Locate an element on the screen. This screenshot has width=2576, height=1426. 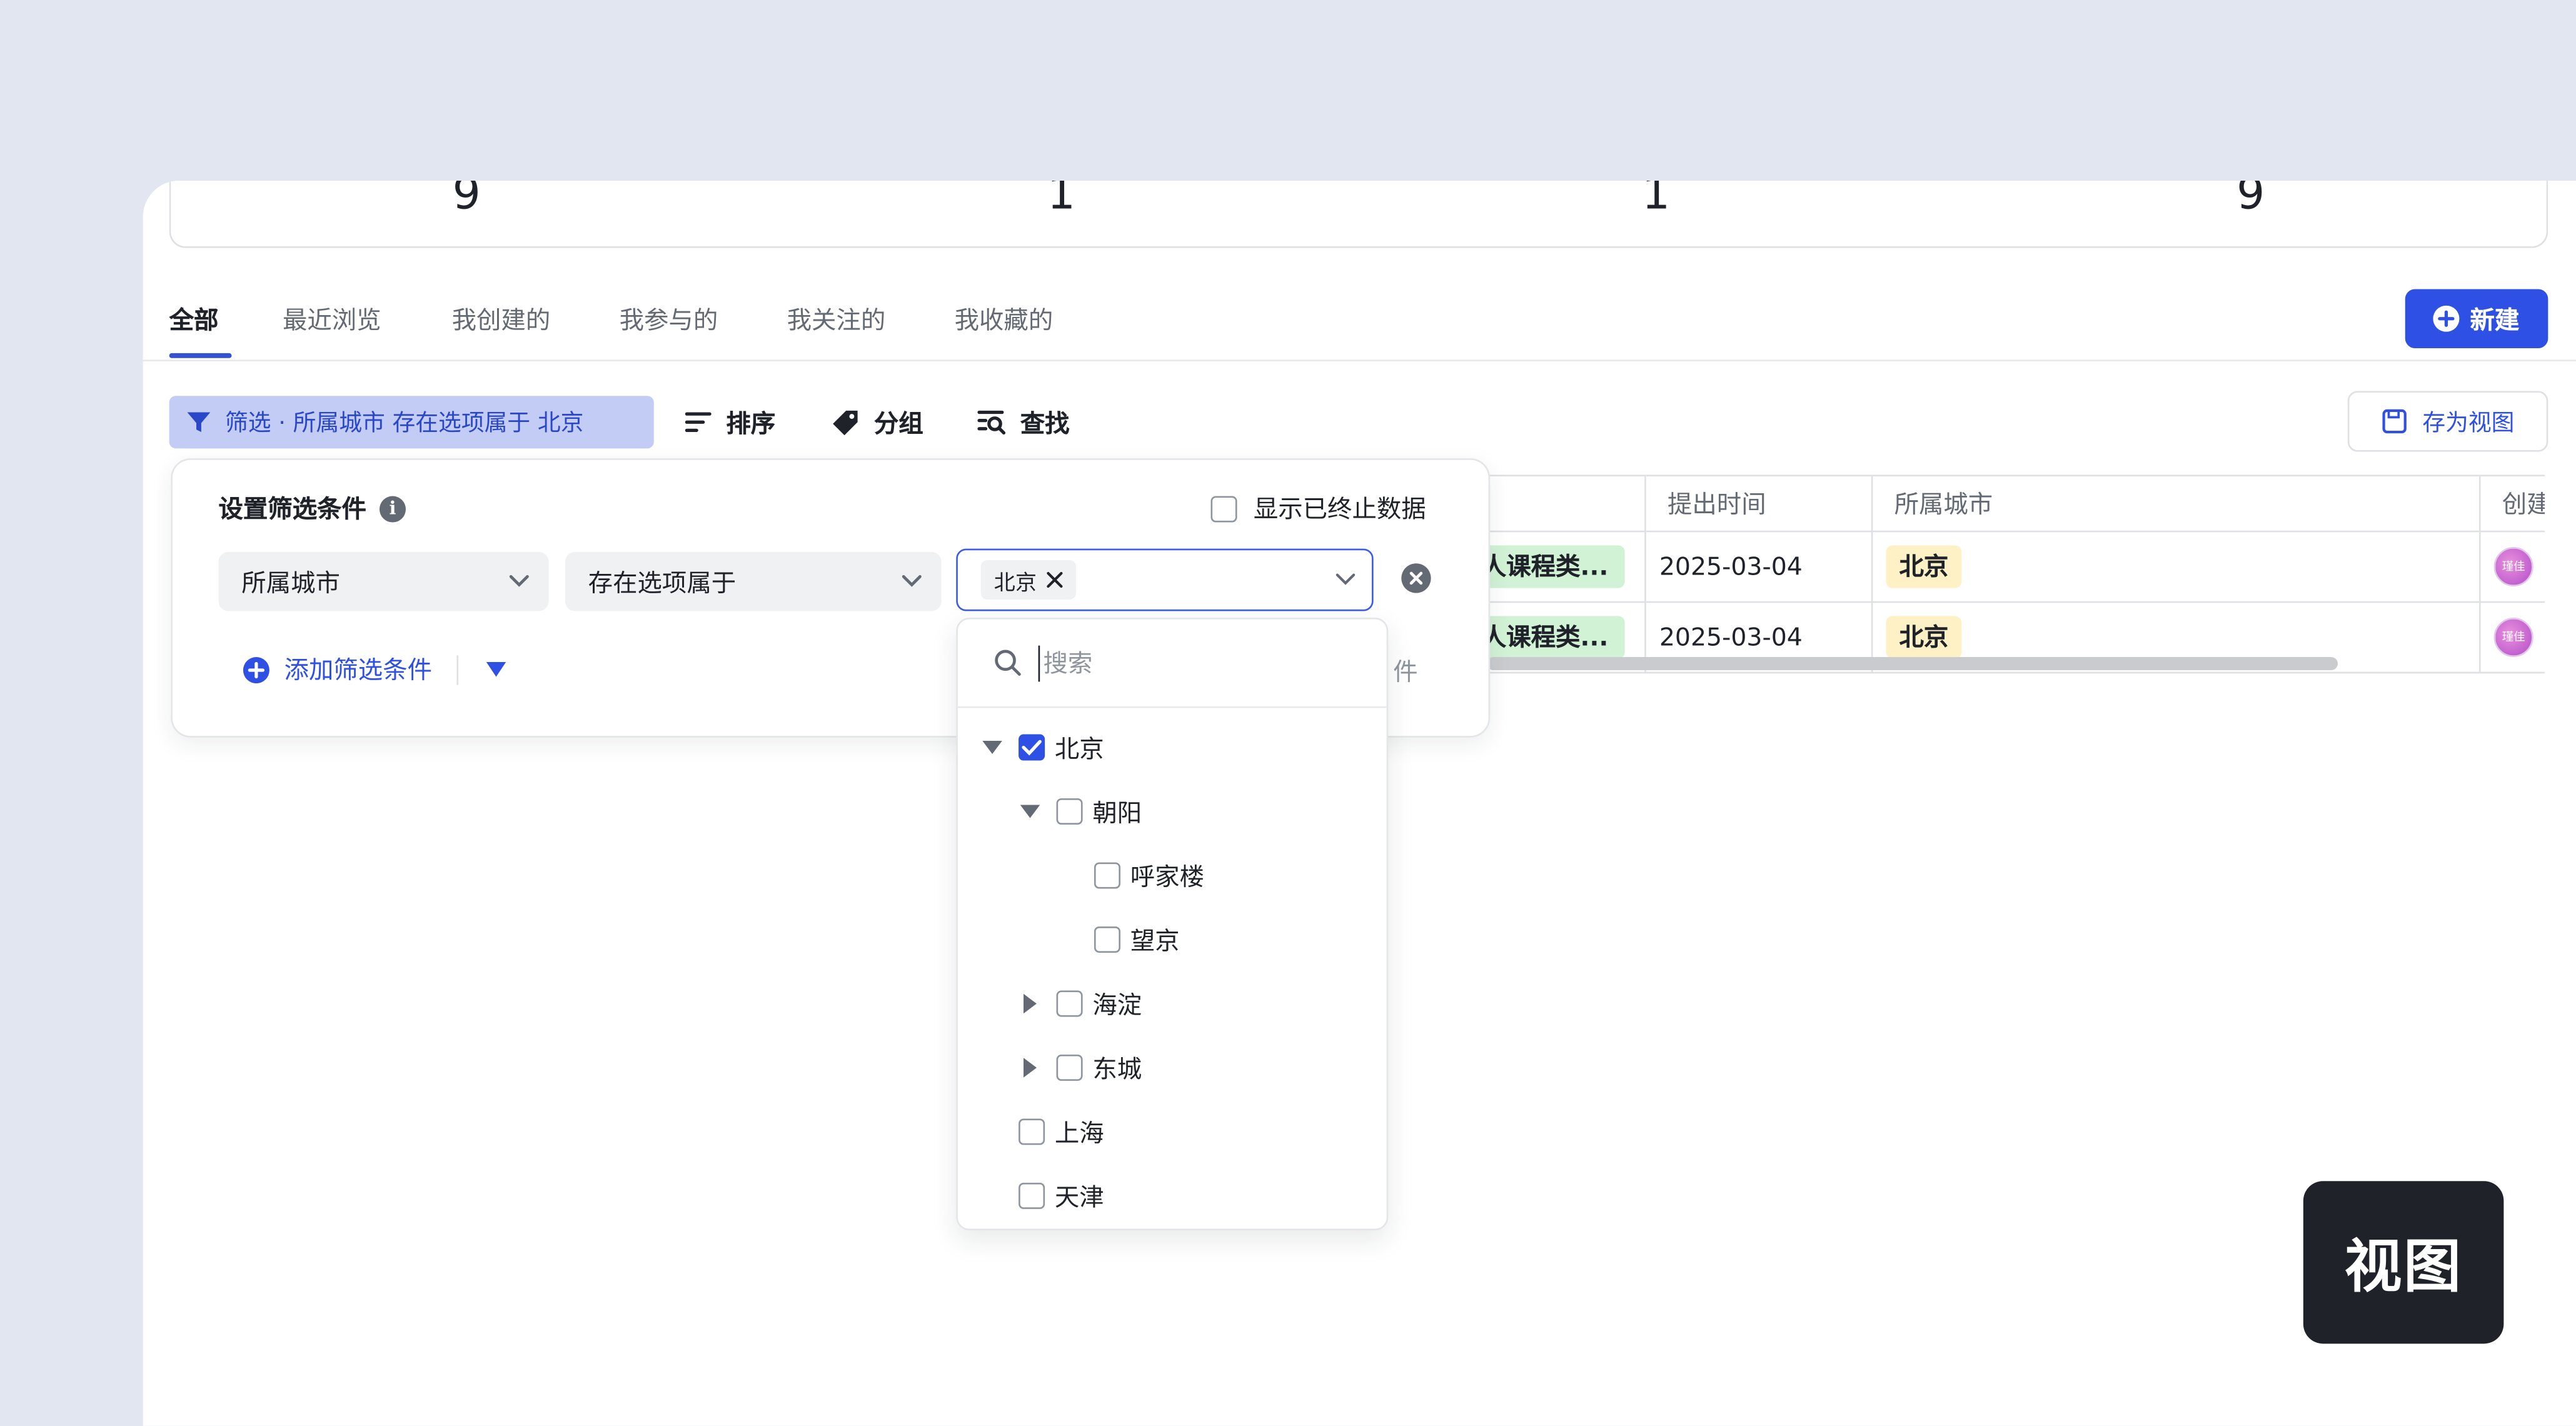
tree-item-haidian: 海淀 is located at coordinates (1080, 1003).